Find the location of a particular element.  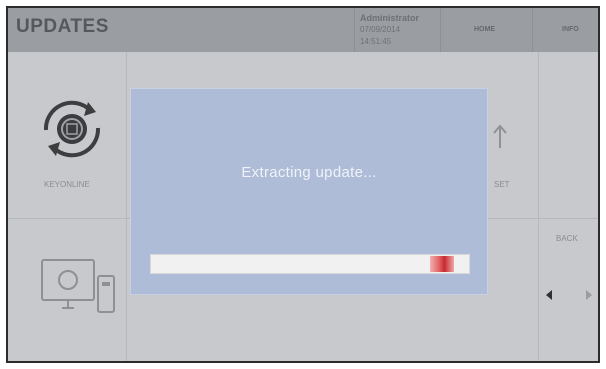

upload-tile is located at coordinates (500, 139).